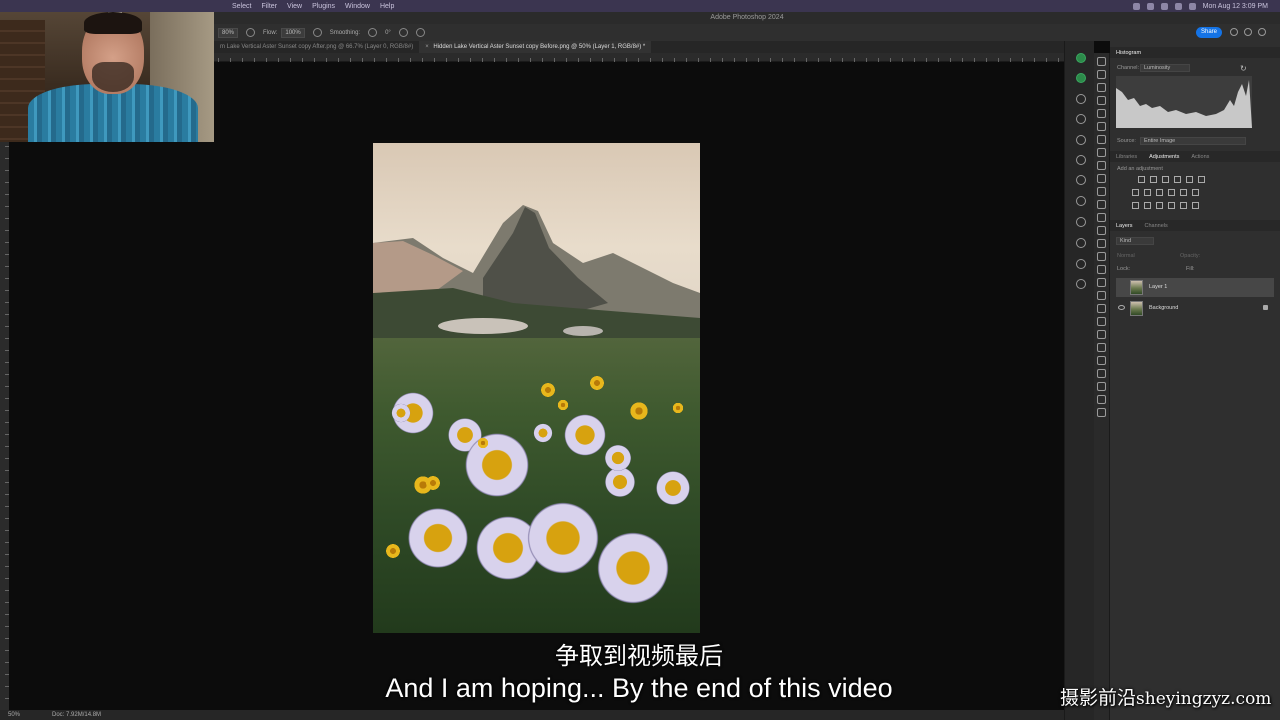  What do you see at coordinates (1126, 157) in the screenshot?
I see `tab-libraries: Libraries` at bounding box center [1126, 157].